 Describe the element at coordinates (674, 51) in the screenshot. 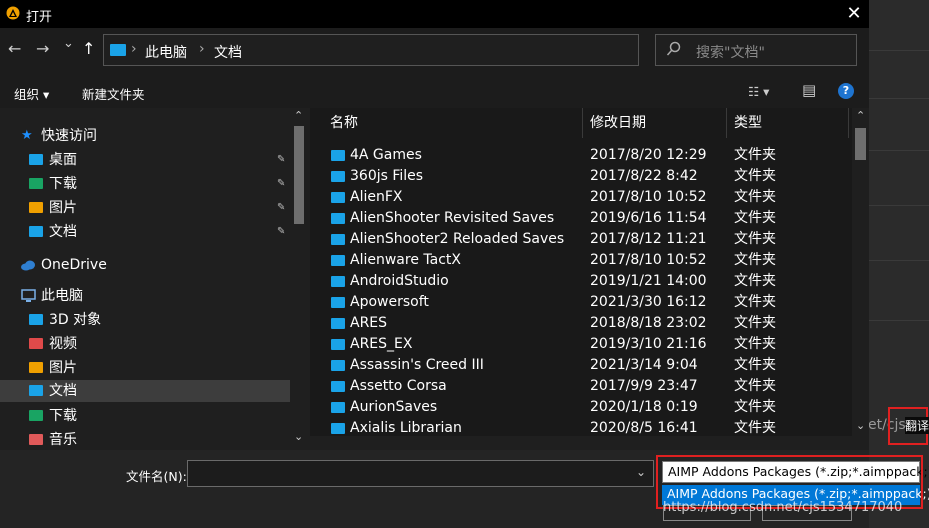

I see `search-icon` at that location.